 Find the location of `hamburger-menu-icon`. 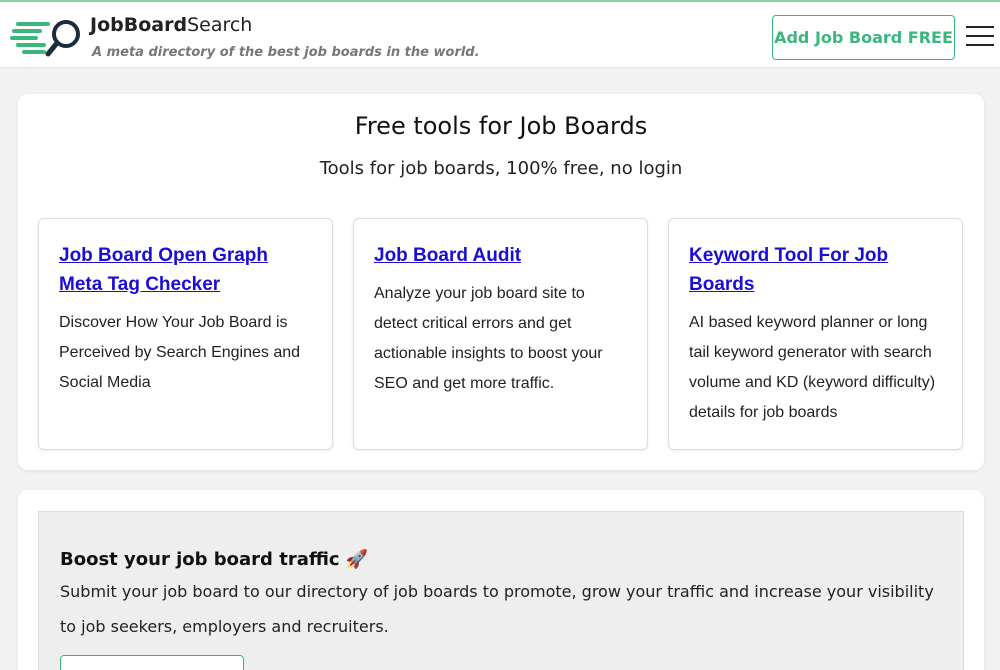

hamburger-menu-icon is located at coordinates (980, 36).